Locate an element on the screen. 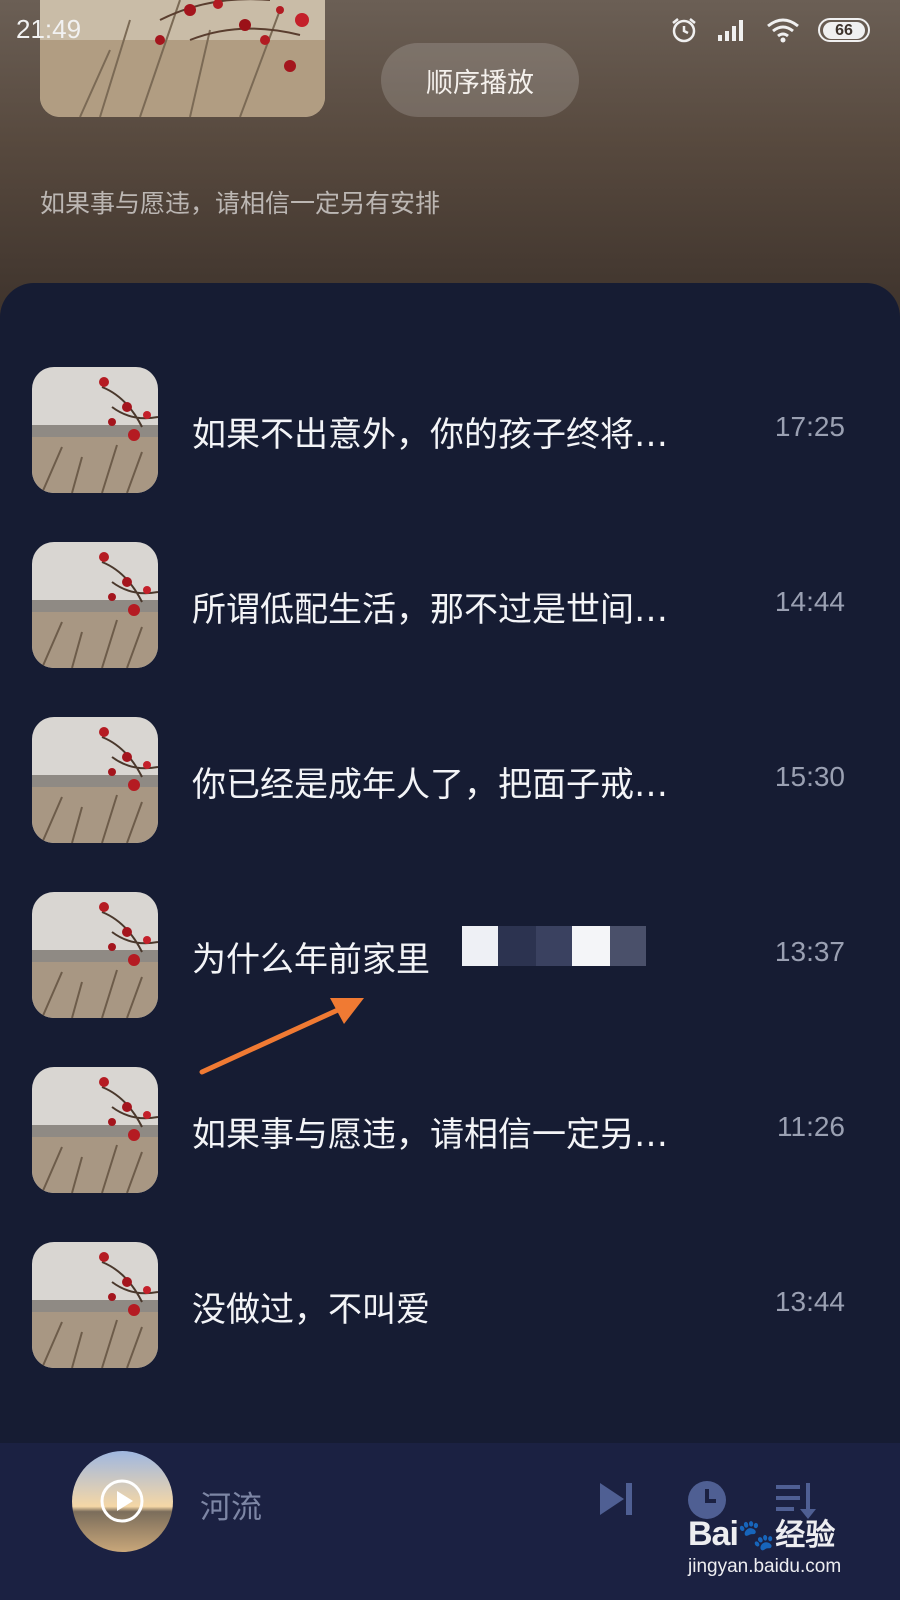 The width and height of the screenshot is (900, 1600). watermark-logo: Bai is located at coordinates (713, 1534).